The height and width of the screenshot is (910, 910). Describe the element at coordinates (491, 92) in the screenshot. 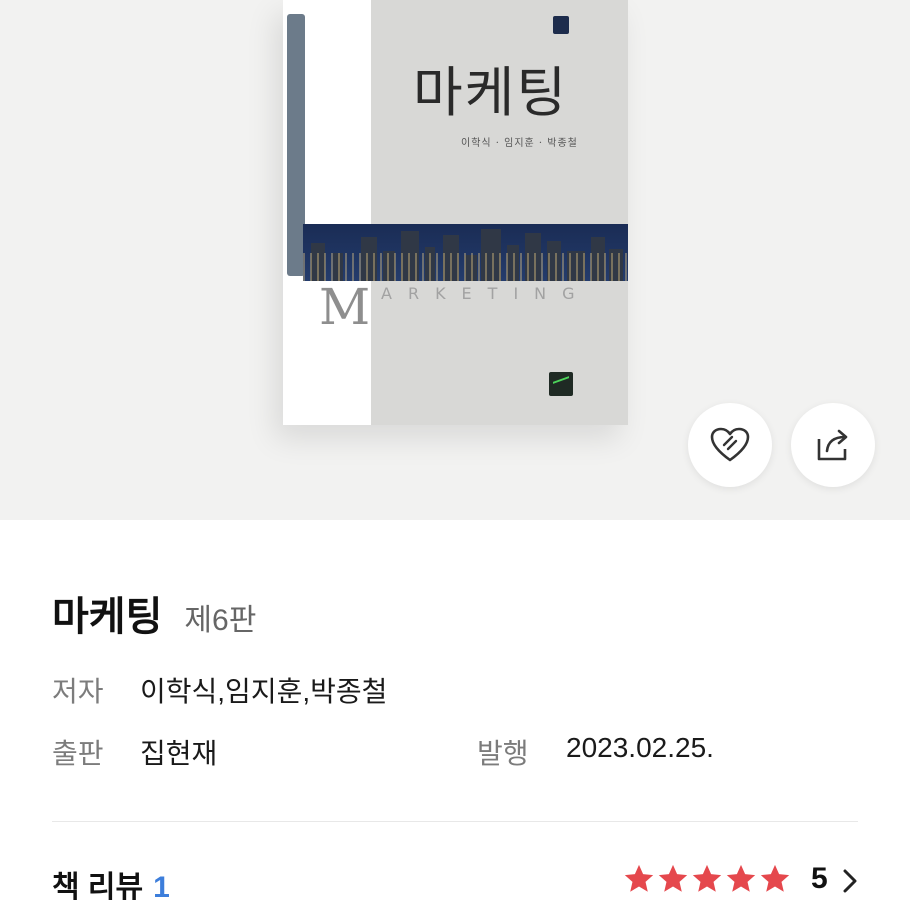

I see `cover-title: 마케팅` at that location.